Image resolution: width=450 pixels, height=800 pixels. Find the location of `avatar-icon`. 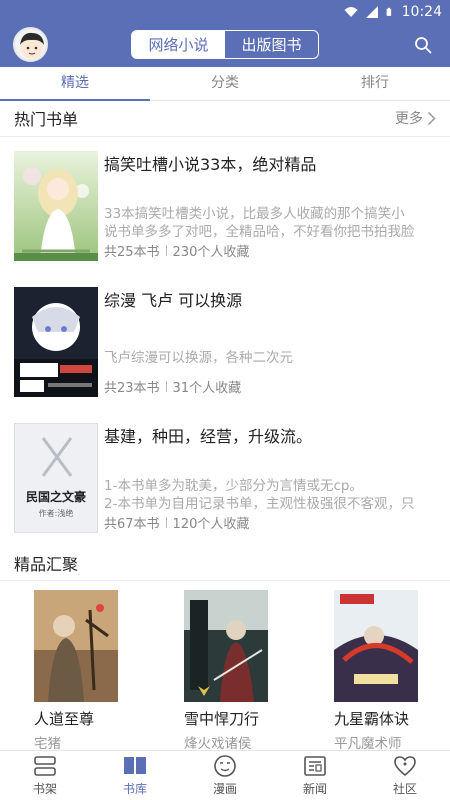

avatar-icon is located at coordinates (32, 45).